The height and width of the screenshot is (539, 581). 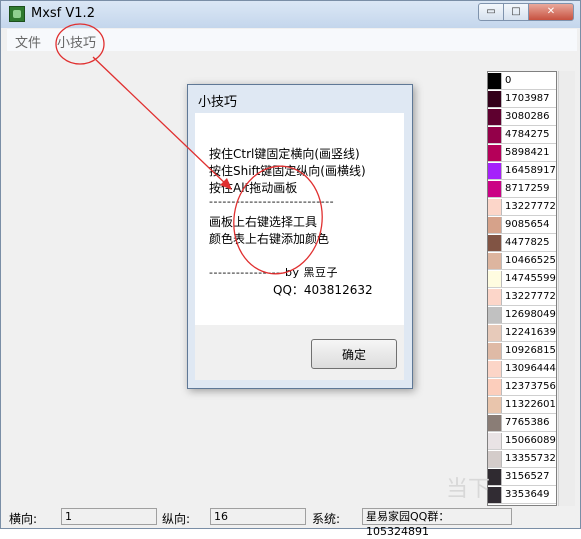 I want to click on swatch-value: 10466525, so click(x=530, y=260).